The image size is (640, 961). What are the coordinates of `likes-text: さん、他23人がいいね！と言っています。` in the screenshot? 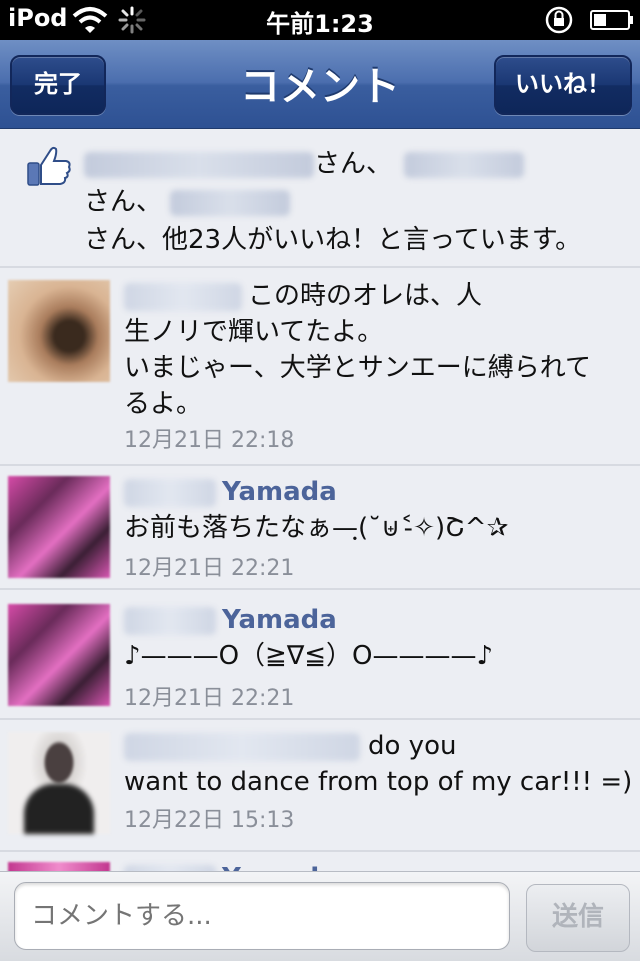 It's located at (333, 240).